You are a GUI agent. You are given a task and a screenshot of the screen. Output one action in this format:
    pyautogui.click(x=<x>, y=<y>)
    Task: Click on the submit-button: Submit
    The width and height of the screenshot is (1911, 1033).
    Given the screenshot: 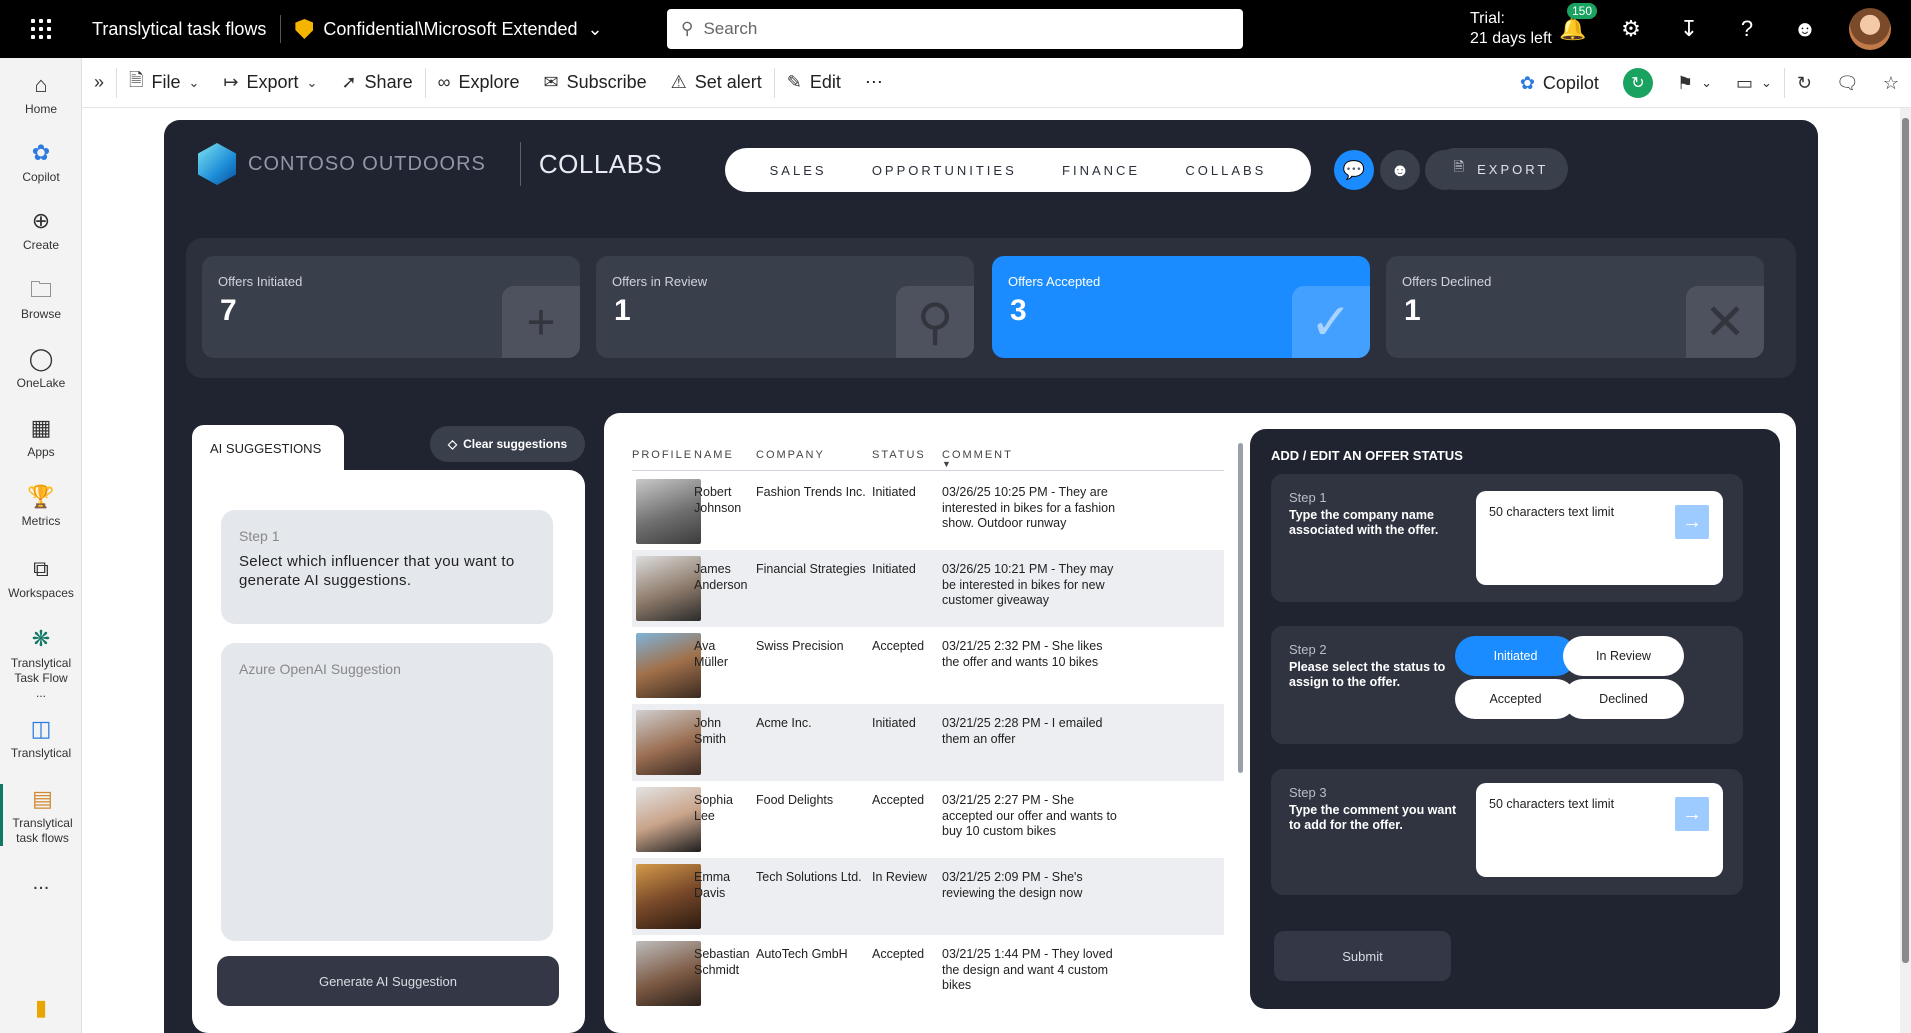 What is the action you would take?
    pyautogui.click(x=1362, y=956)
    